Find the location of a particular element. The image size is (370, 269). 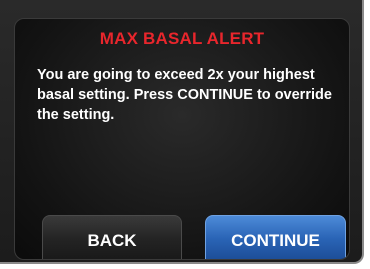

continue-button: CONTINUE is located at coordinates (275, 237).